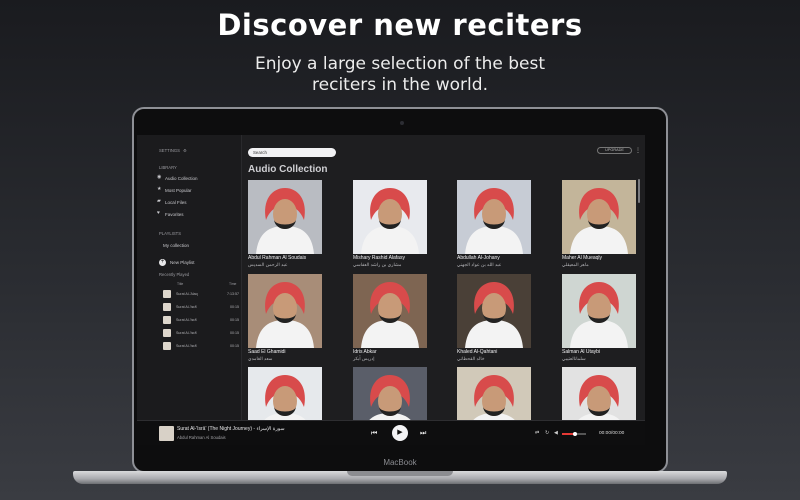  What do you see at coordinates (277, 258) in the screenshot?
I see `reciter-name: Abdul Rahman Al Soudais` at bounding box center [277, 258].